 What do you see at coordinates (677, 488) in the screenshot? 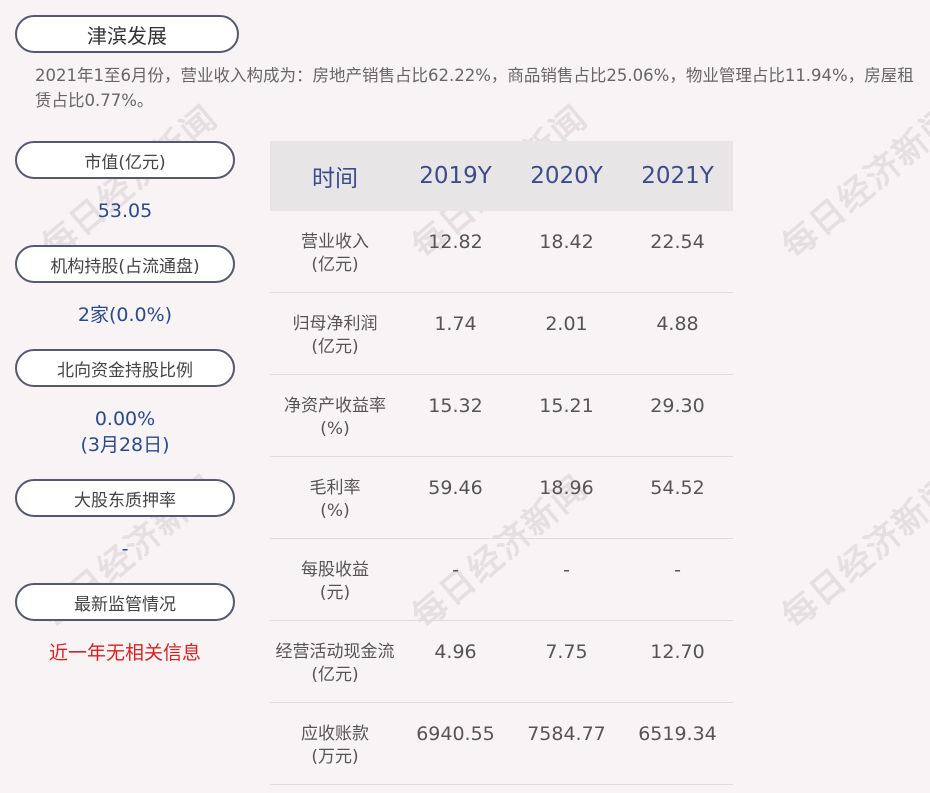
I see `table-cell: 54.52` at bounding box center [677, 488].